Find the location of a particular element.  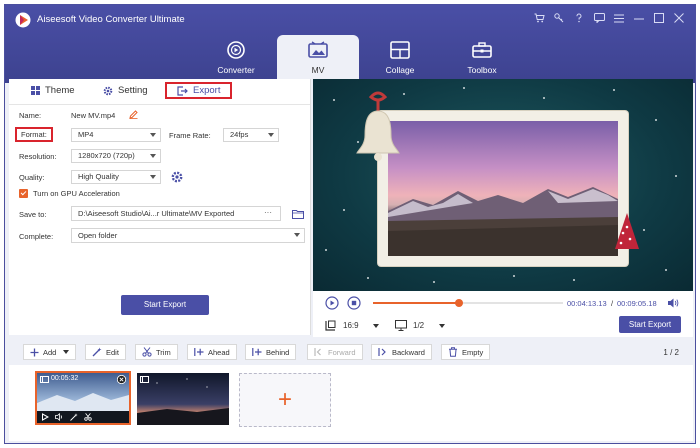

clip-page-indicator: 1 / 2 is located at coordinates (671, 352).